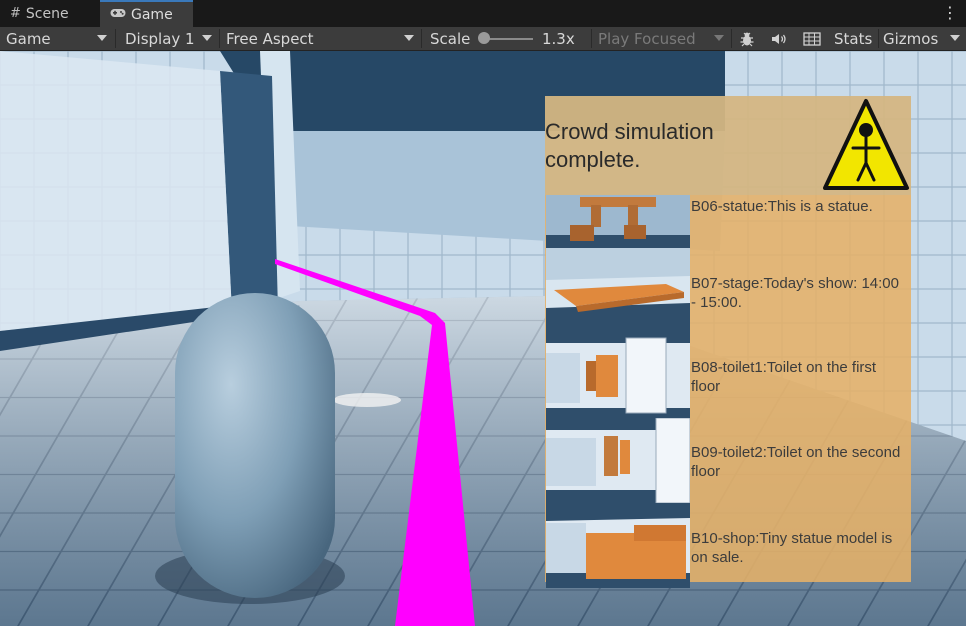  I want to click on item-description: B06-statue:This is a statue., so click(782, 206).